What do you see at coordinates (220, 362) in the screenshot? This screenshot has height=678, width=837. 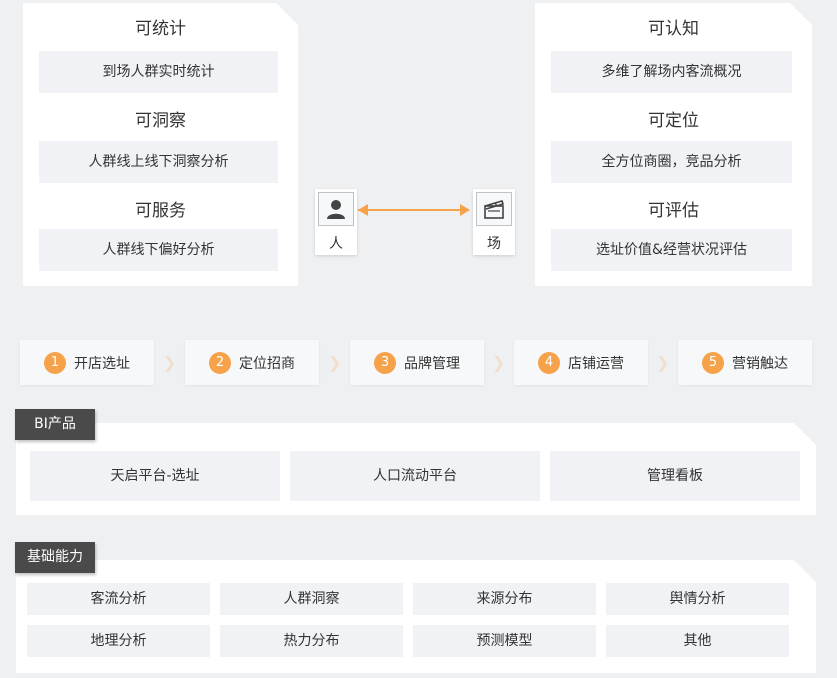 I see `step-number: 2` at bounding box center [220, 362].